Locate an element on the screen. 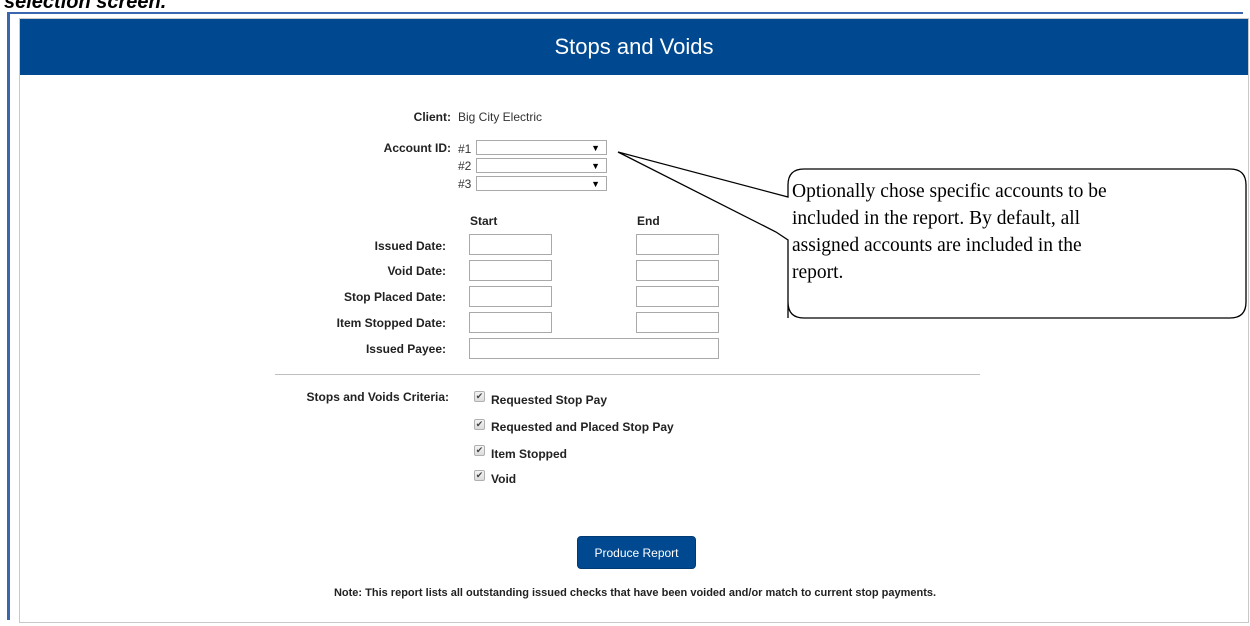 The image size is (1250, 626). stop-placed-date-start-input is located at coordinates (510, 296).